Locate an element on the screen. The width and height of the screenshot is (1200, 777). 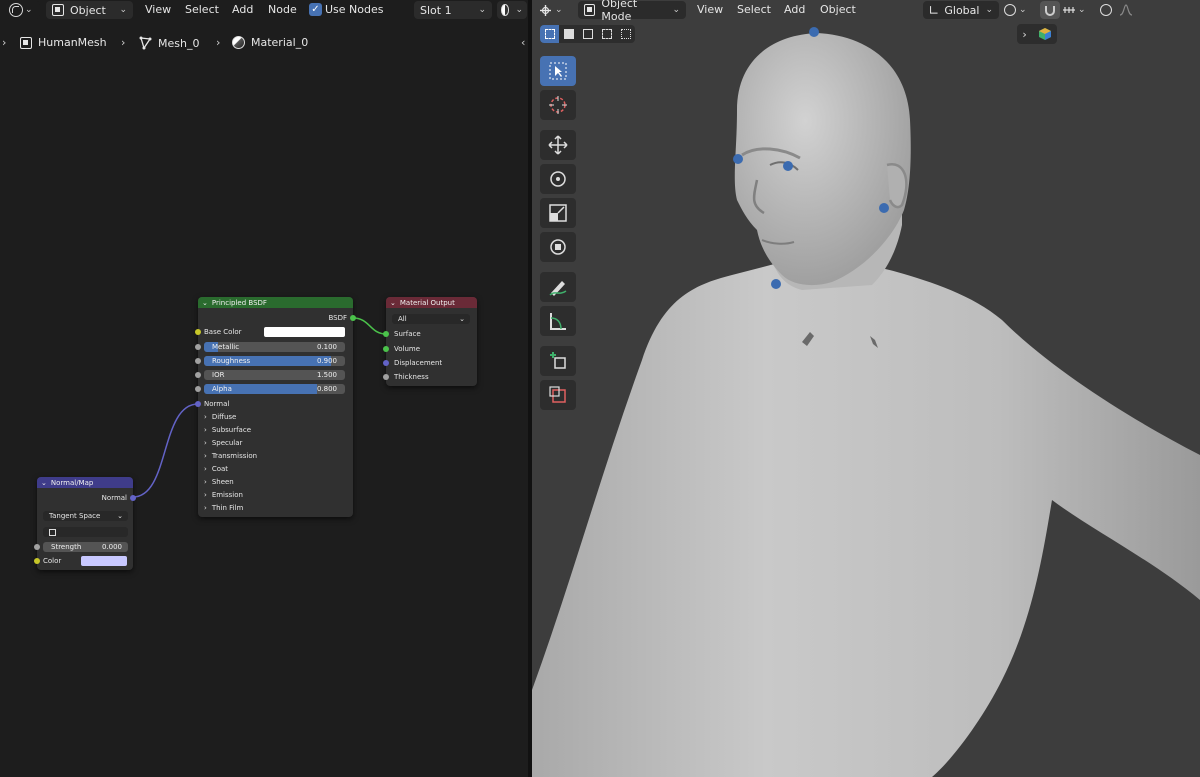
node-header: ⌄ Principled BSDF is located at coordinates (275, 302).